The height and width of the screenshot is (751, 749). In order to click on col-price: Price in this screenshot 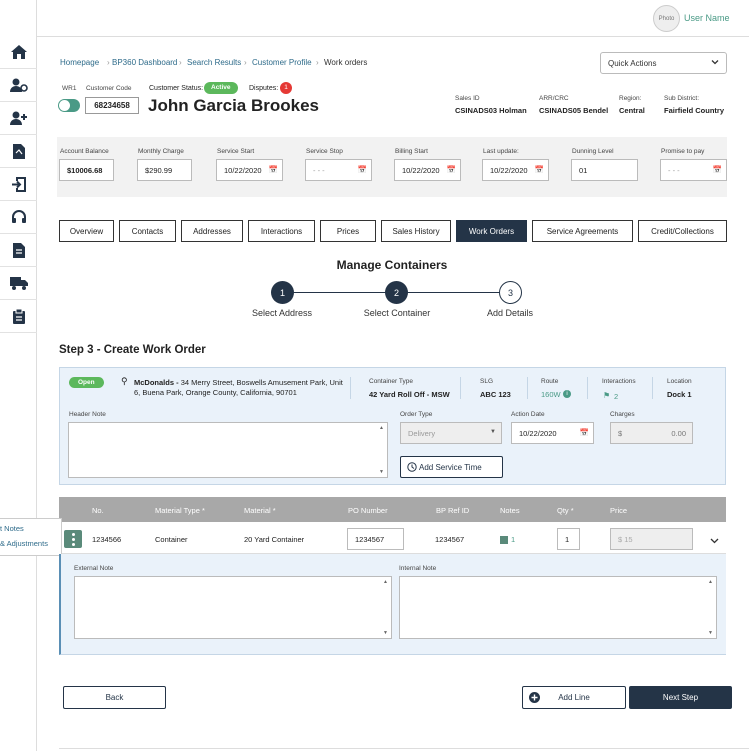, I will do `click(619, 510)`.